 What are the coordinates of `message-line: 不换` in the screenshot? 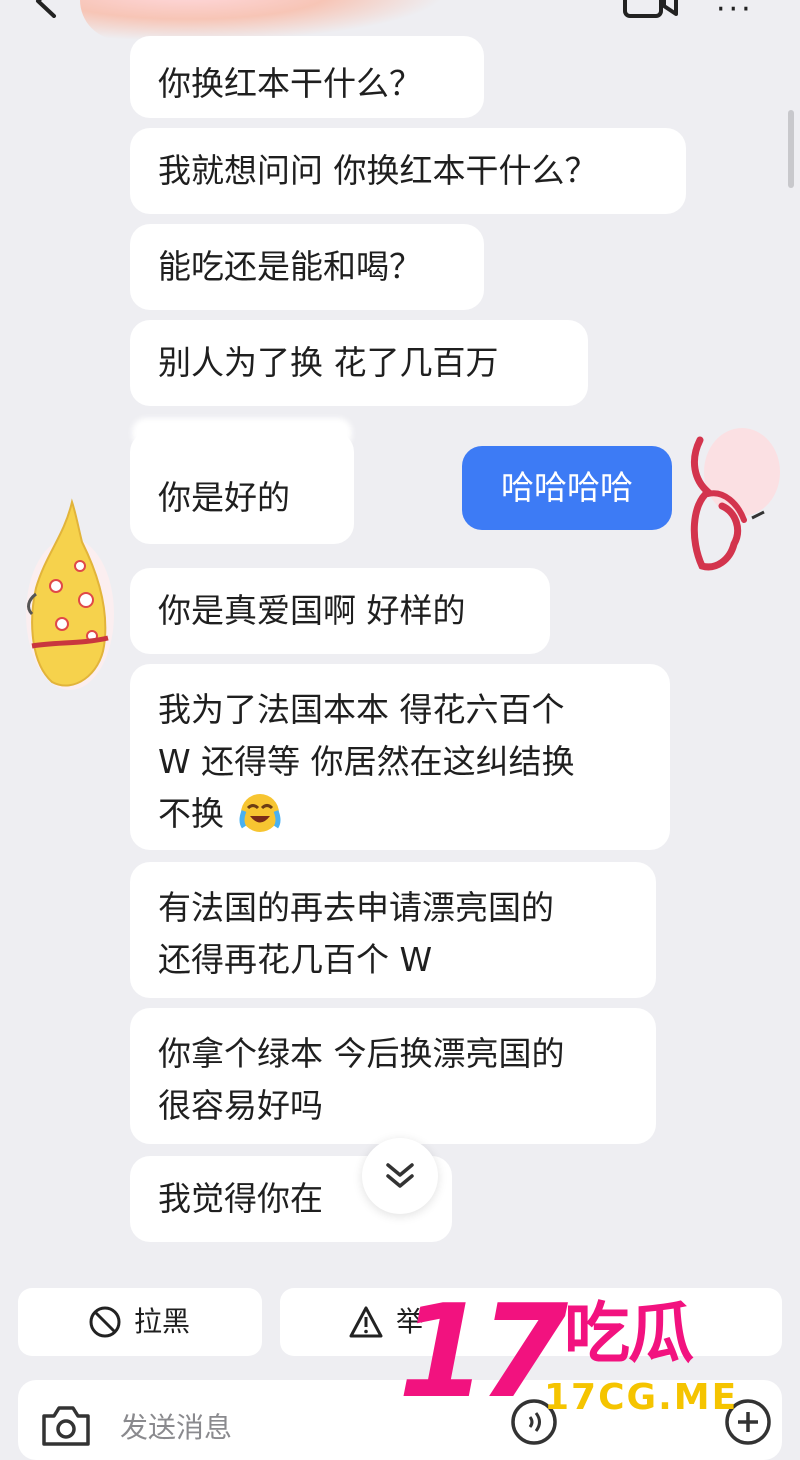 It's located at (191, 813).